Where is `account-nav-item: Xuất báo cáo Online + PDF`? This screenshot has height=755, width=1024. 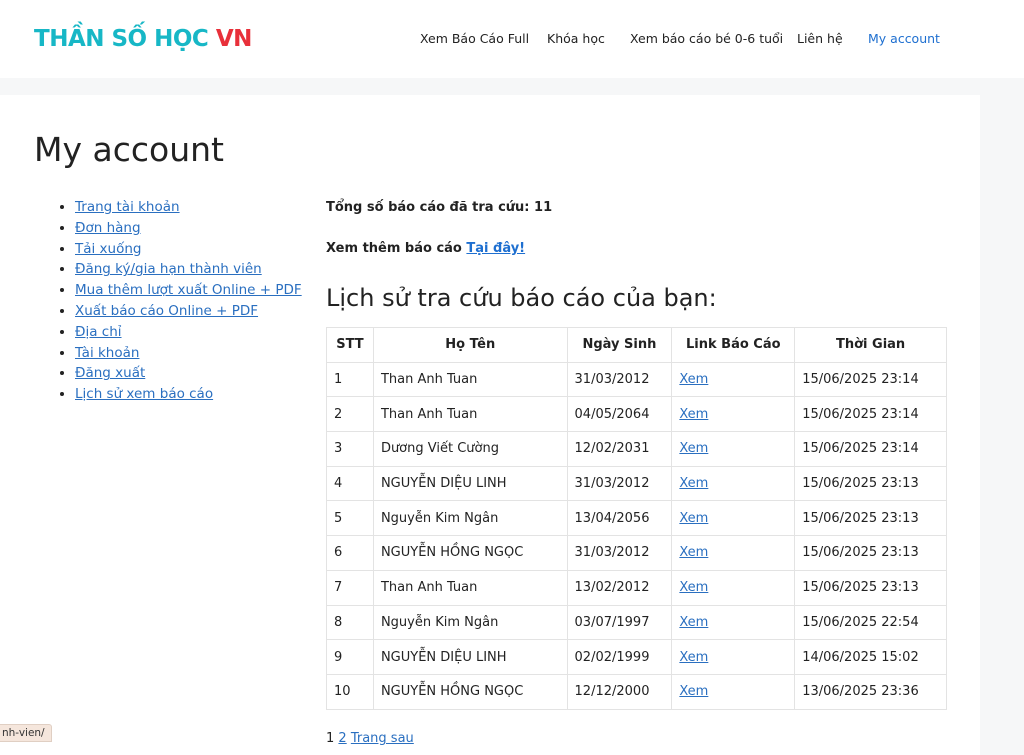 account-nav-item: Xuất báo cáo Online + PDF is located at coordinates (188, 311).